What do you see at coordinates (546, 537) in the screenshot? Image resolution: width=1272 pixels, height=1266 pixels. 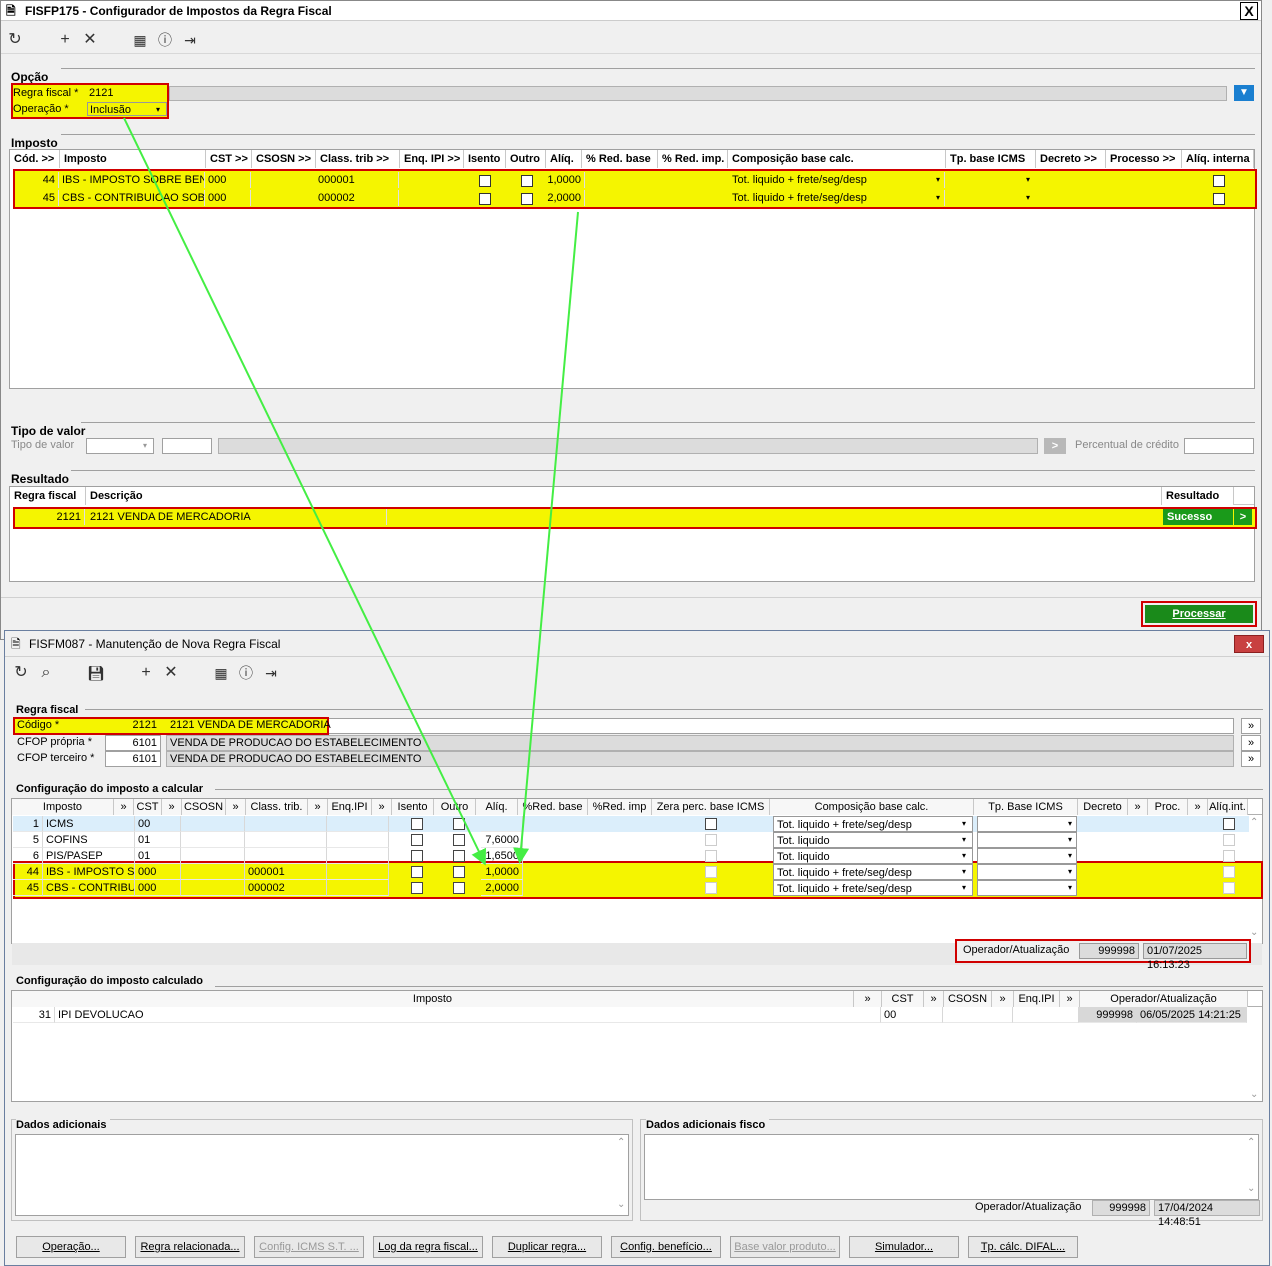 I see `arrow-aliq-to-table` at bounding box center [546, 537].